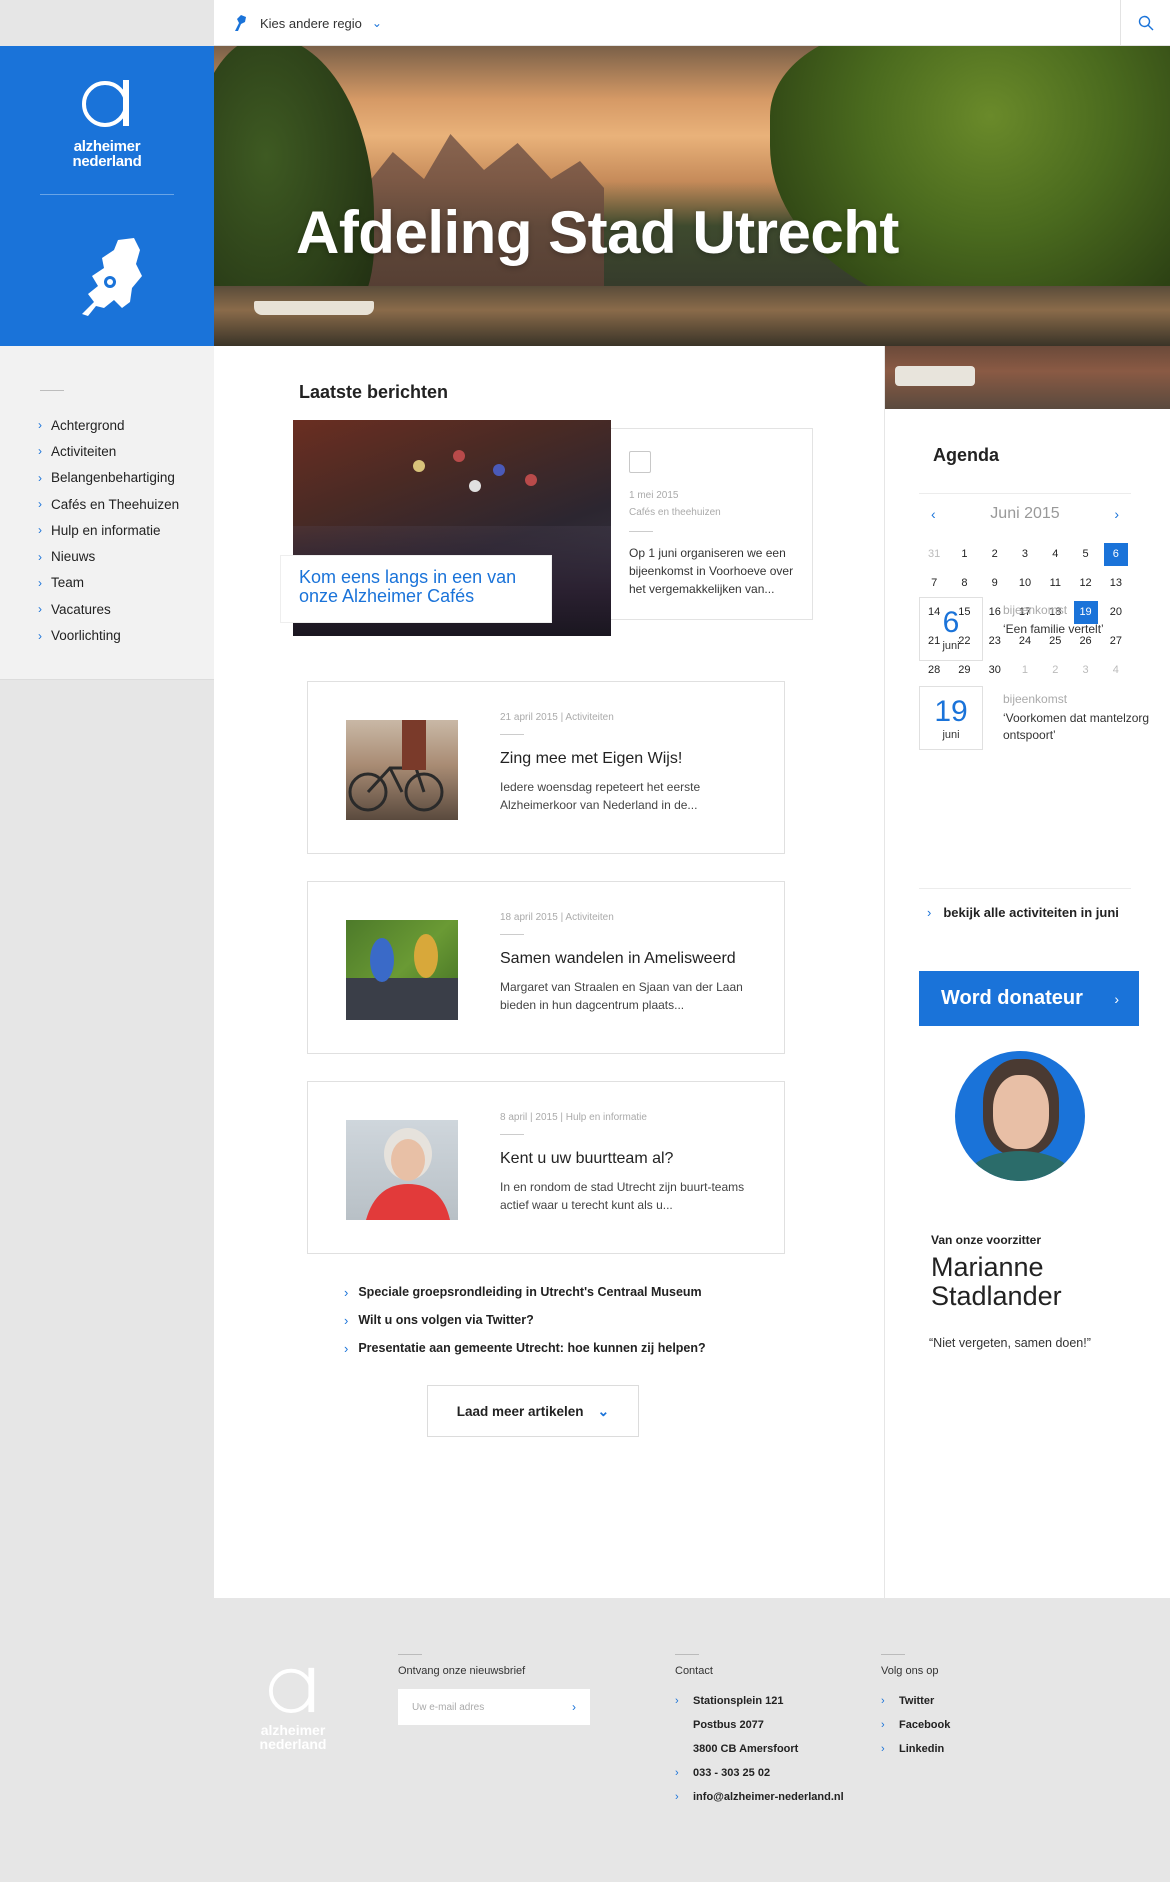 Image resolution: width=1170 pixels, height=1882 pixels. I want to click on footer-logo-line-2: nederland, so click(293, 1744).